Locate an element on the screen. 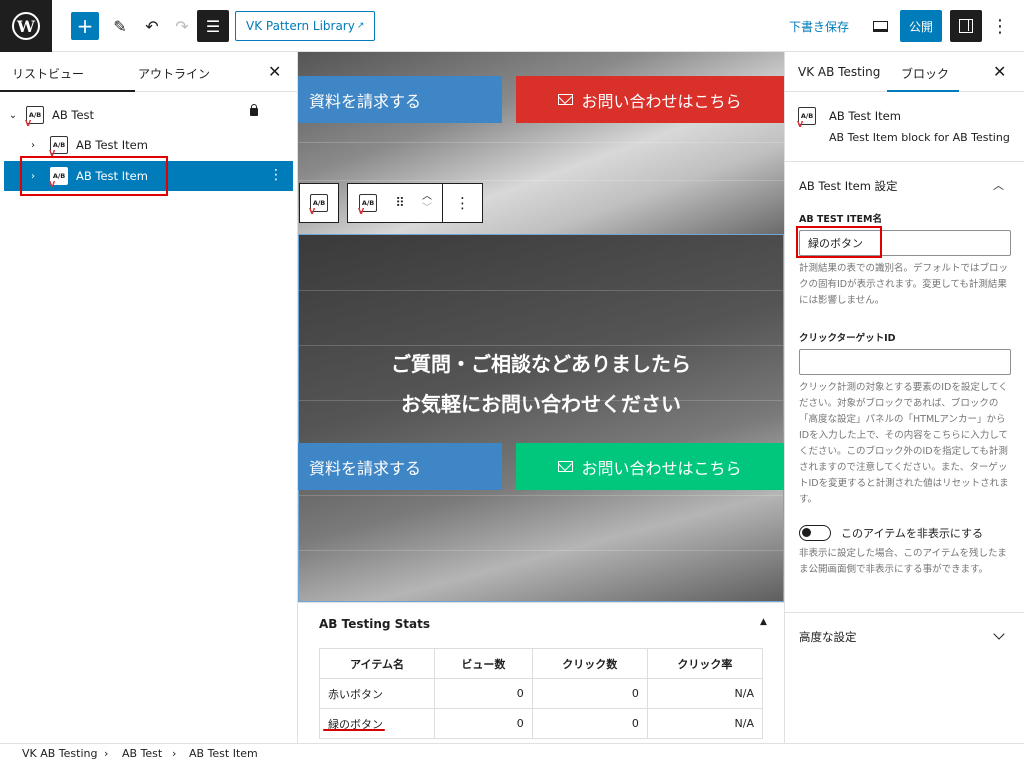  tab-vk-ab-testing: VK AB Testing is located at coordinates (839, 72).